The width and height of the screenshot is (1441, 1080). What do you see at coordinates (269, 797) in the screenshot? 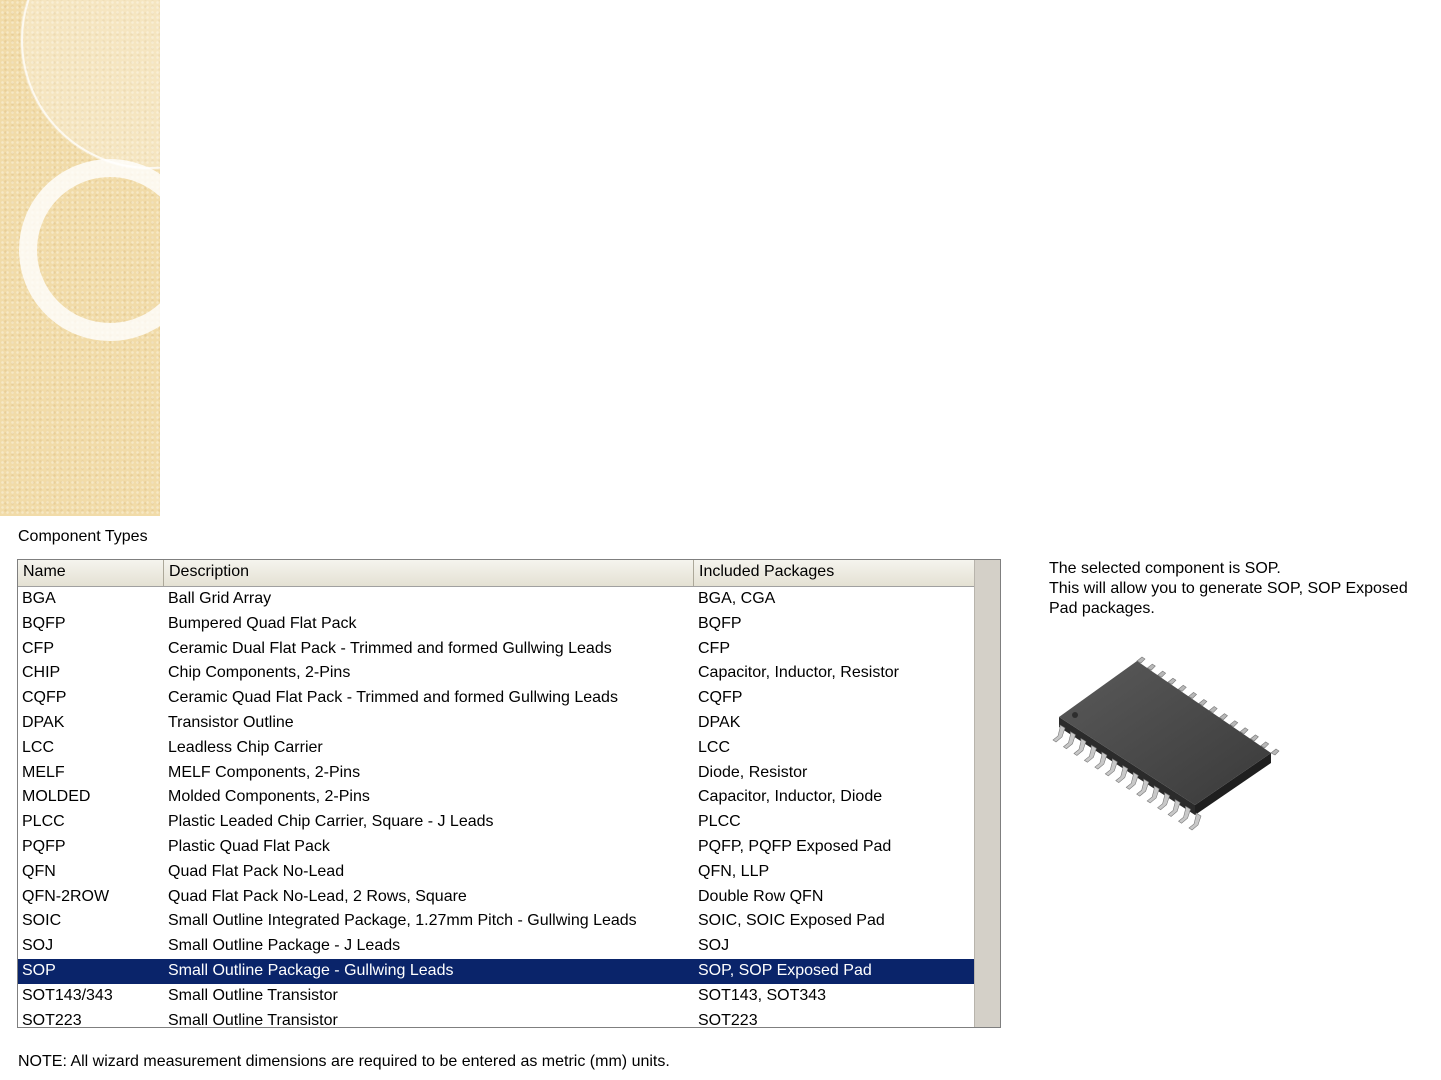
I see `cell-description: Molded Components, 2-Pins` at bounding box center [269, 797].